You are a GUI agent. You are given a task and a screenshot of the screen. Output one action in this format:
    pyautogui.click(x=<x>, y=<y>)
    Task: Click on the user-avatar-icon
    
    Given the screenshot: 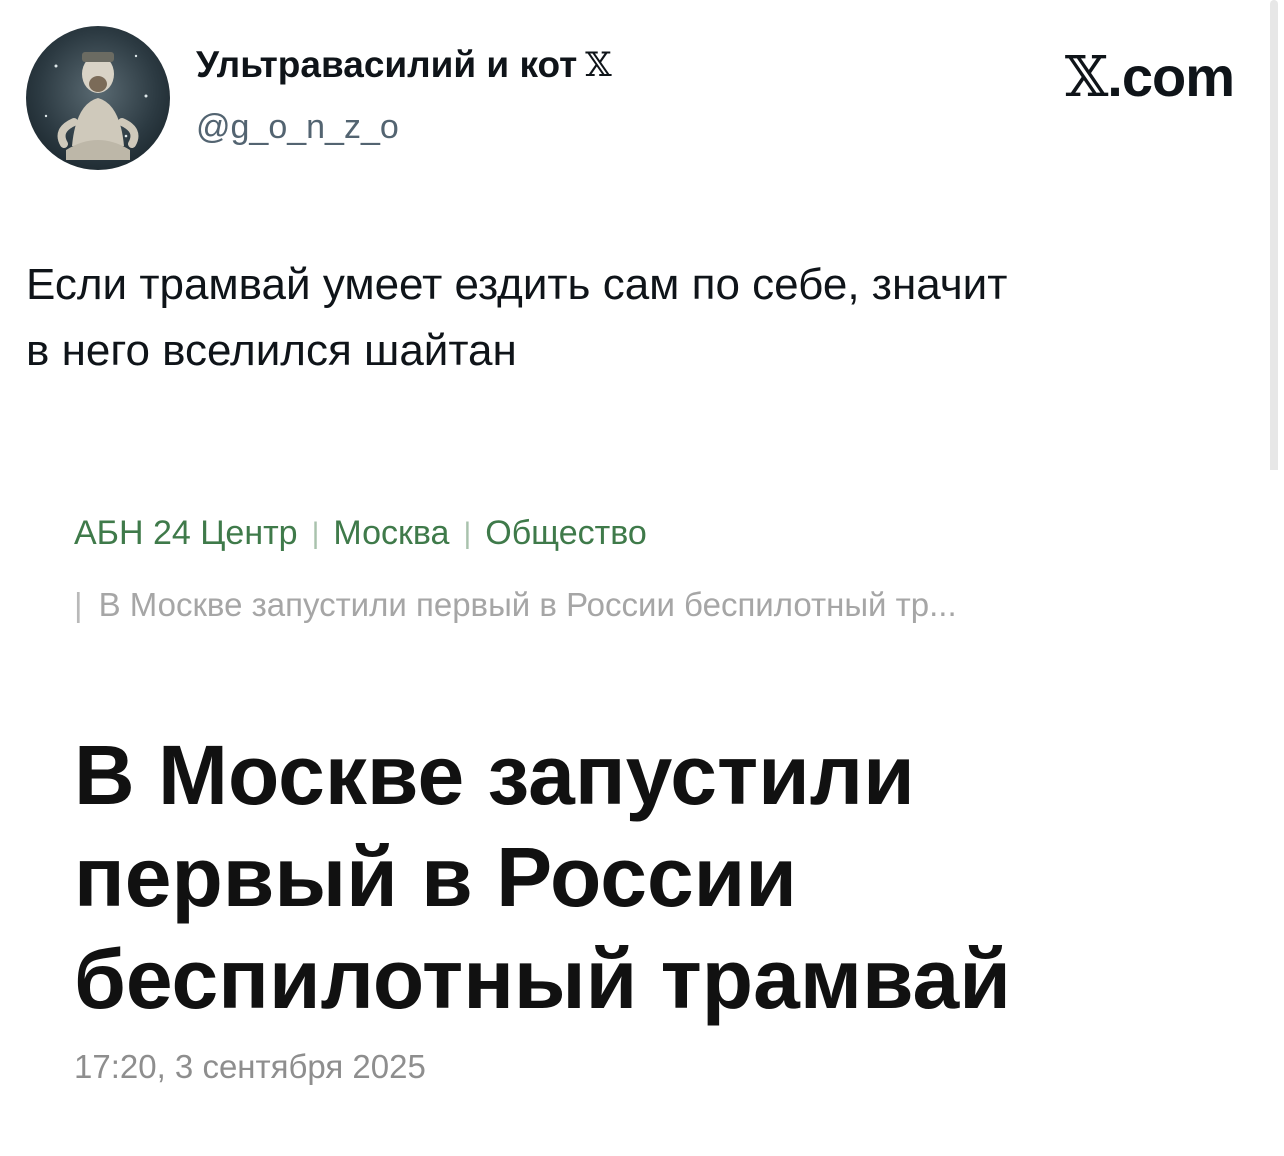 What is the action you would take?
    pyautogui.click(x=96, y=106)
    